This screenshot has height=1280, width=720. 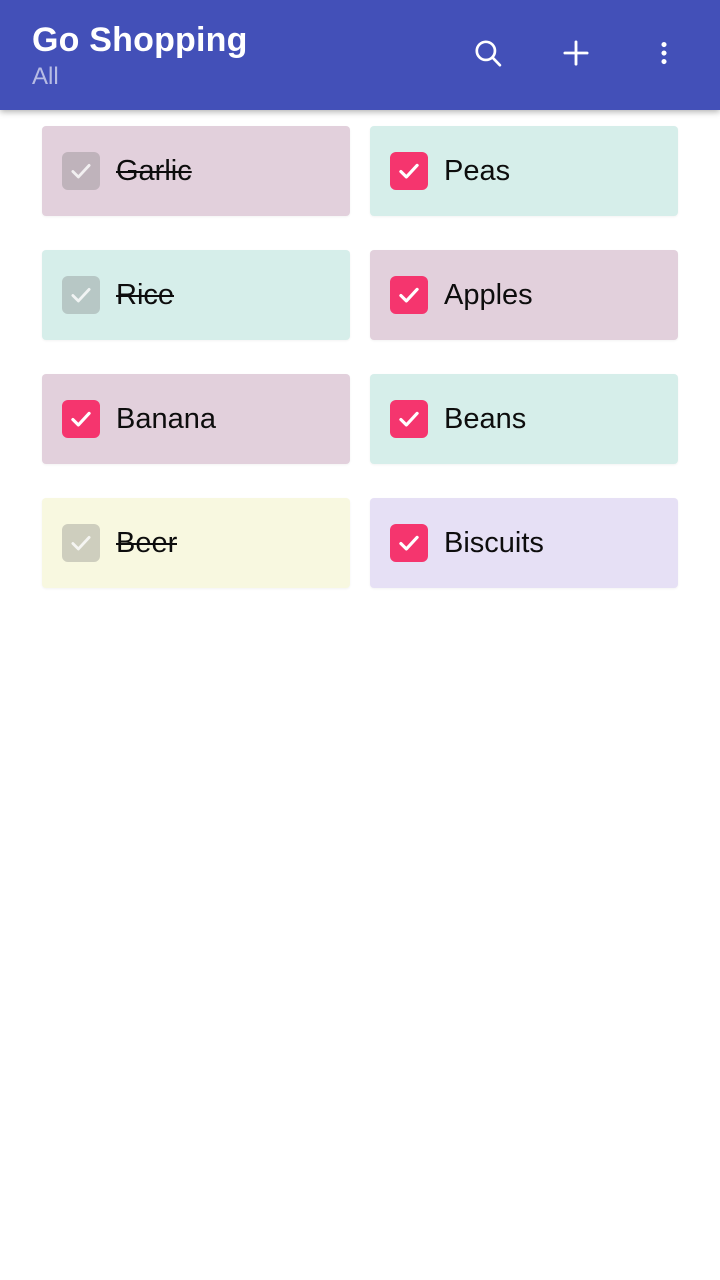 I want to click on search-button, so click(x=488, y=53).